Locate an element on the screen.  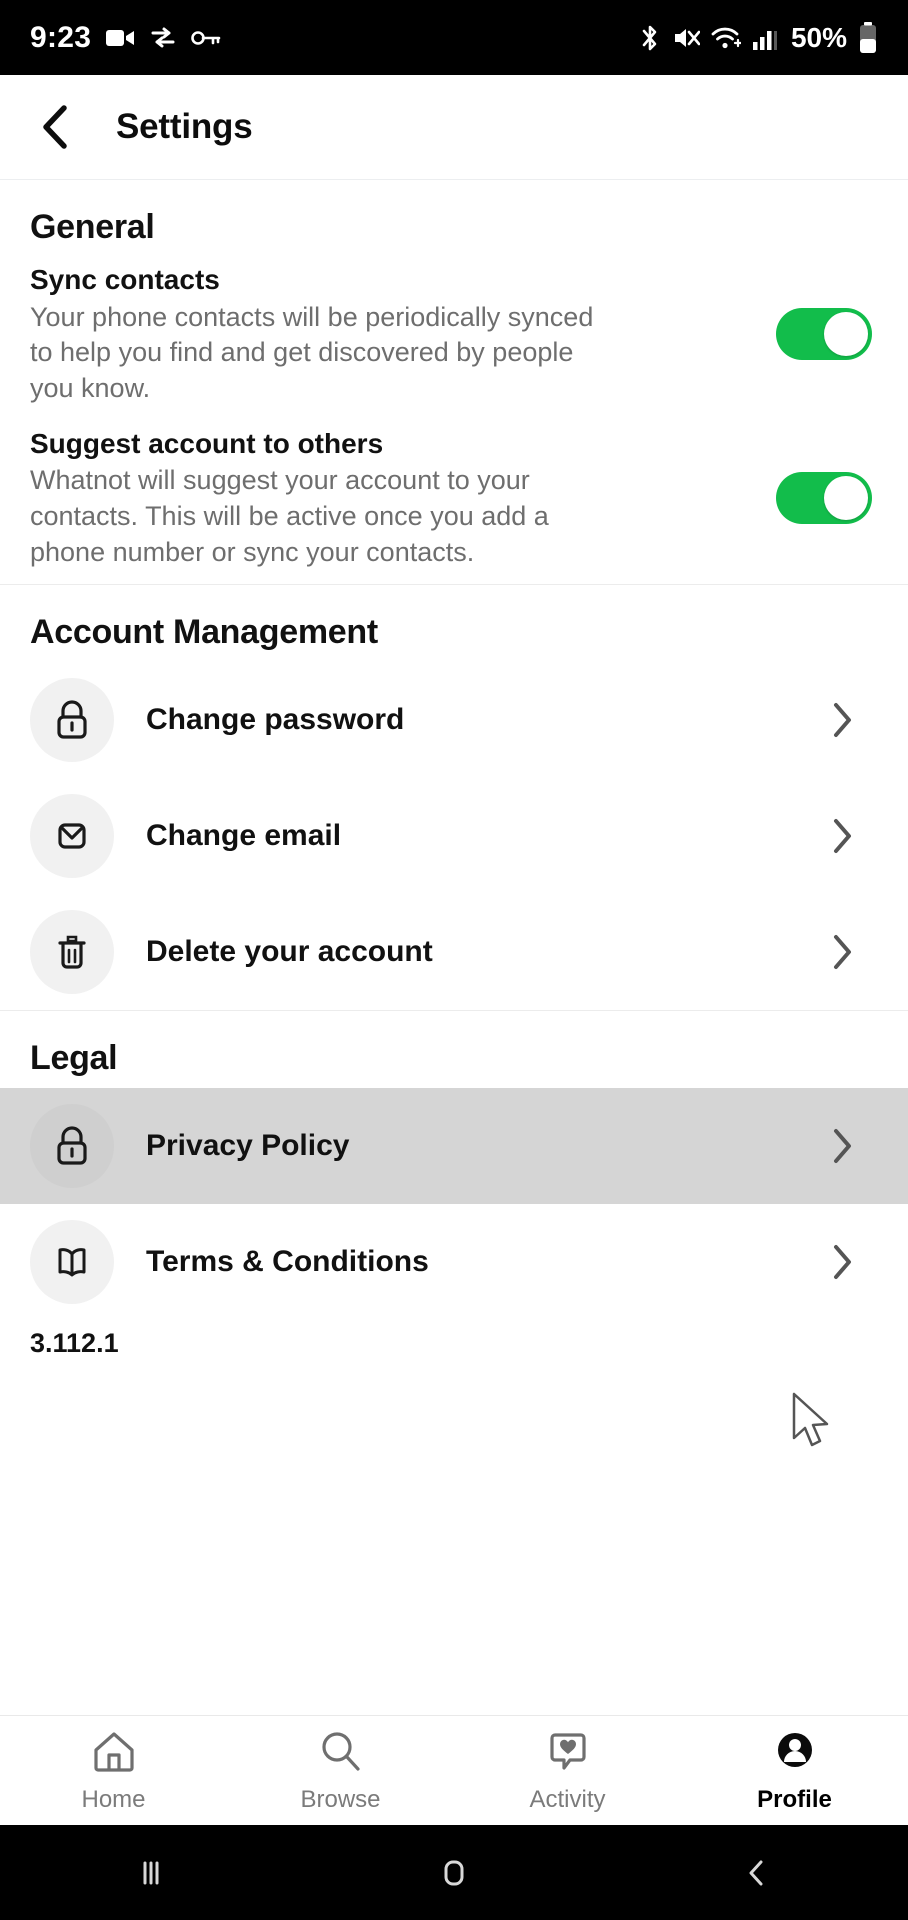
tab-activity-label: Activity is located at coordinates (567, 1799).